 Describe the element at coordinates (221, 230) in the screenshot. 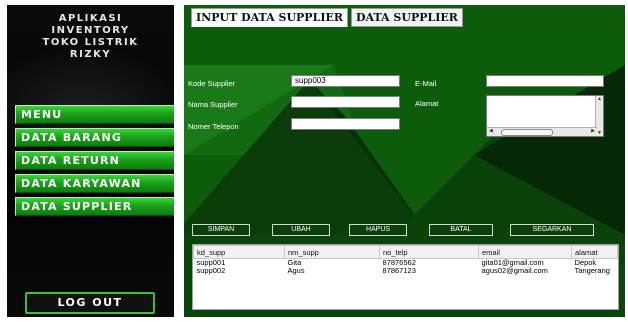

I see `simpan-button: SIMPAN` at that location.